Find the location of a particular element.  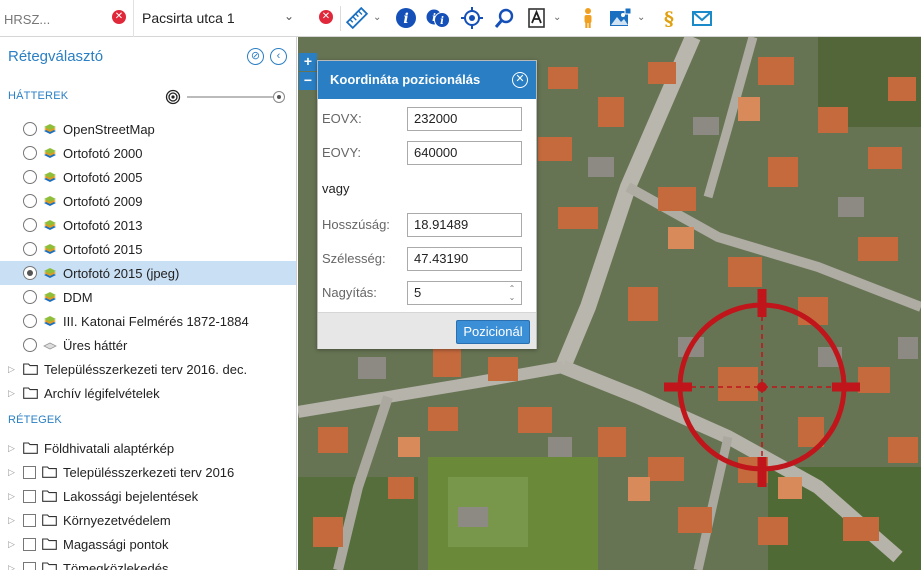

background-option: Ortofotó 2000 is located at coordinates (148, 153).